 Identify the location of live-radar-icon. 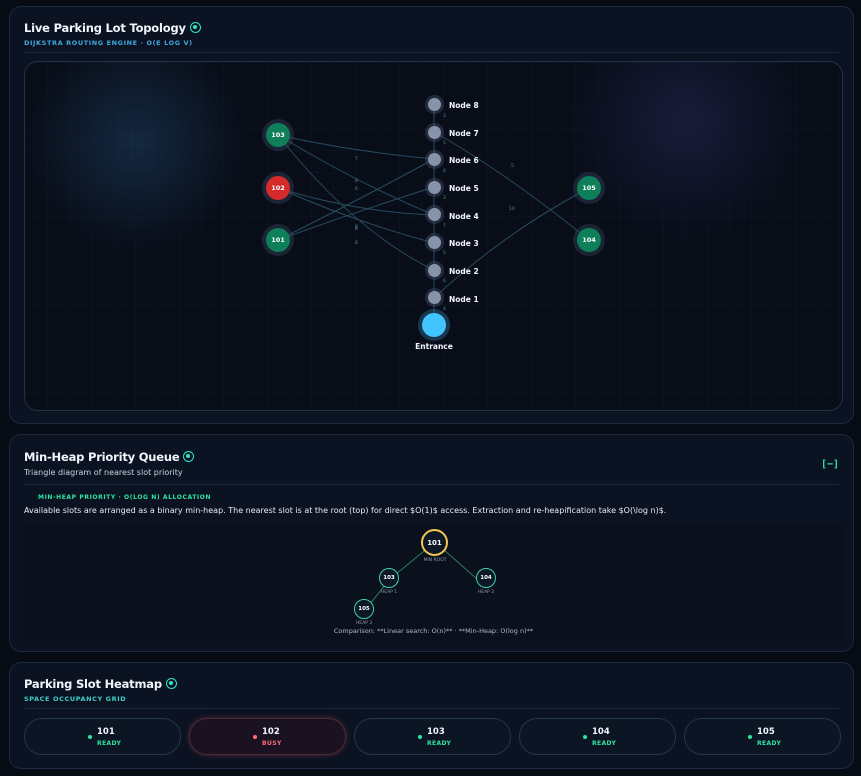
(195, 27).